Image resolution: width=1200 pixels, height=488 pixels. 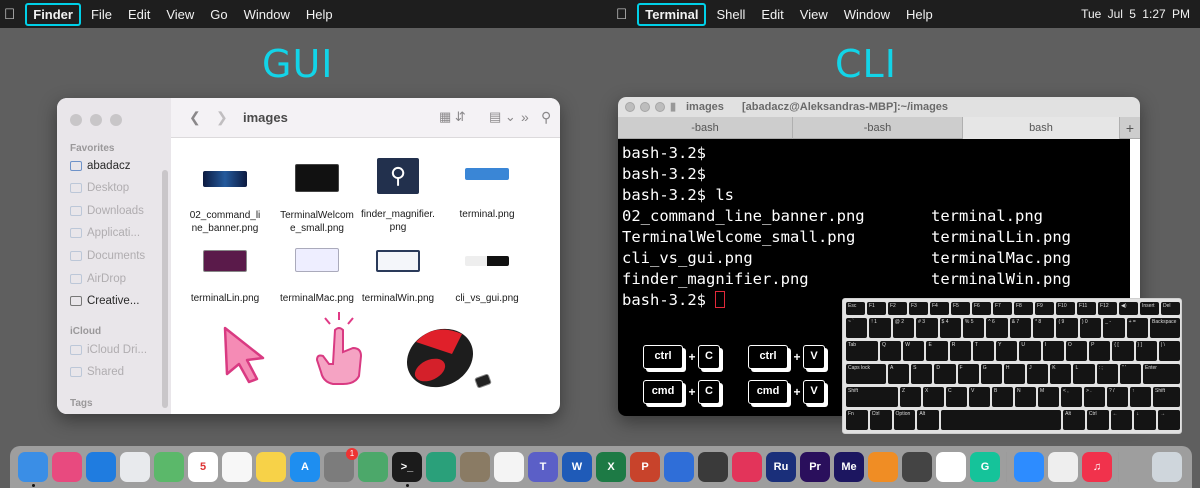 What do you see at coordinates (317, 276) in the screenshot?
I see `file-item: terminalMac.png` at bounding box center [317, 276].